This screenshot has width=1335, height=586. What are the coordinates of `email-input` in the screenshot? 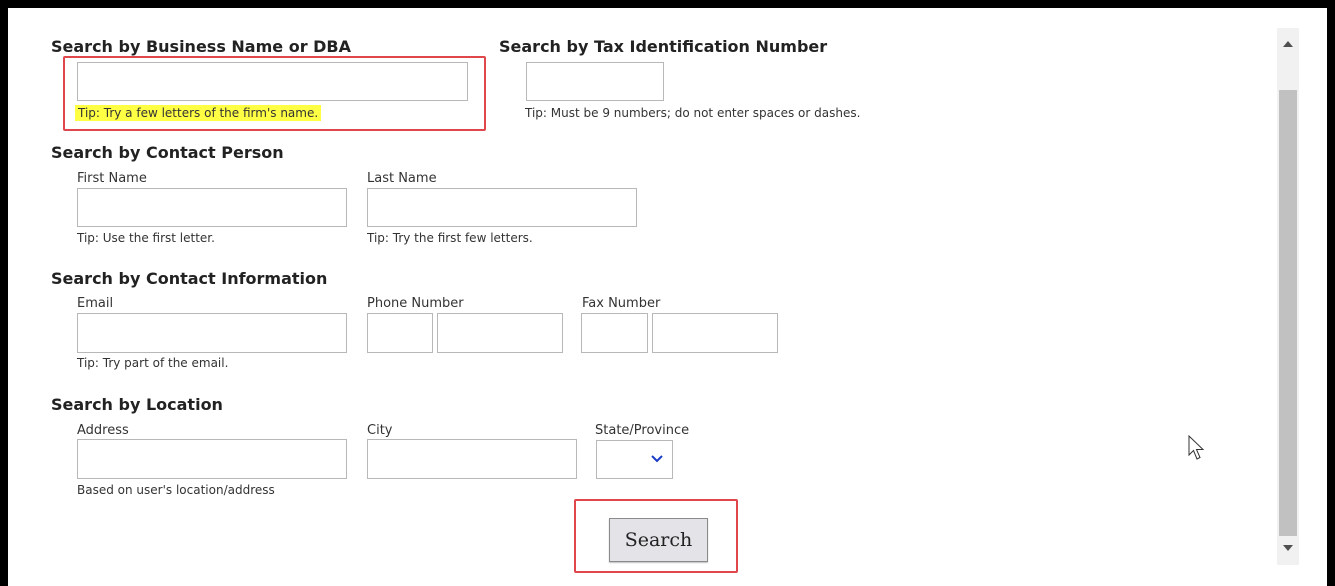 It's located at (212, 333).